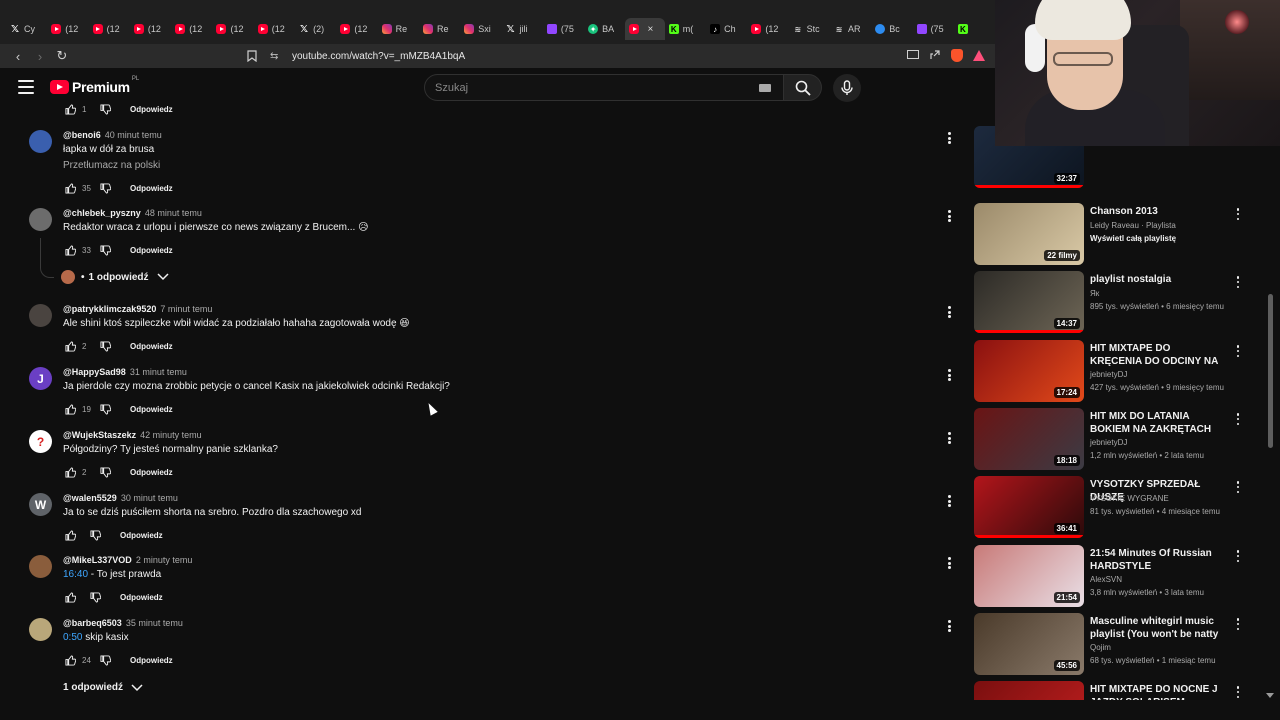 Image resolution: width=1280 pixels, height=720 pixels. I want to click on page-scrollbar, so click(1270, 490).